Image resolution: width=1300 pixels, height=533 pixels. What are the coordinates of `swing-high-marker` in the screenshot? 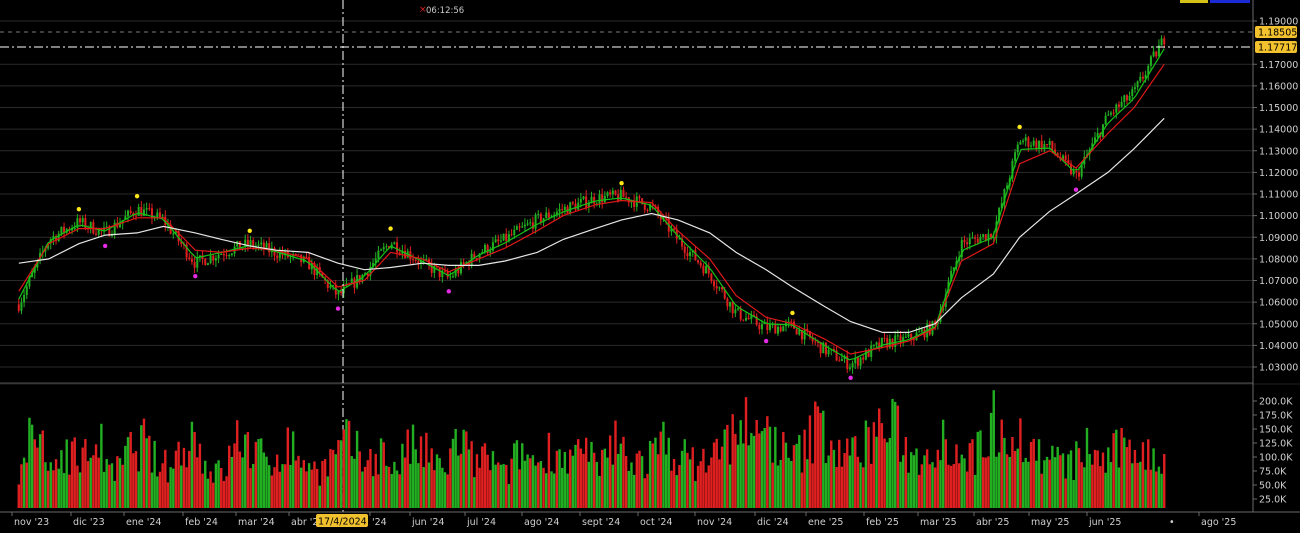 It's located at (1019, 127).